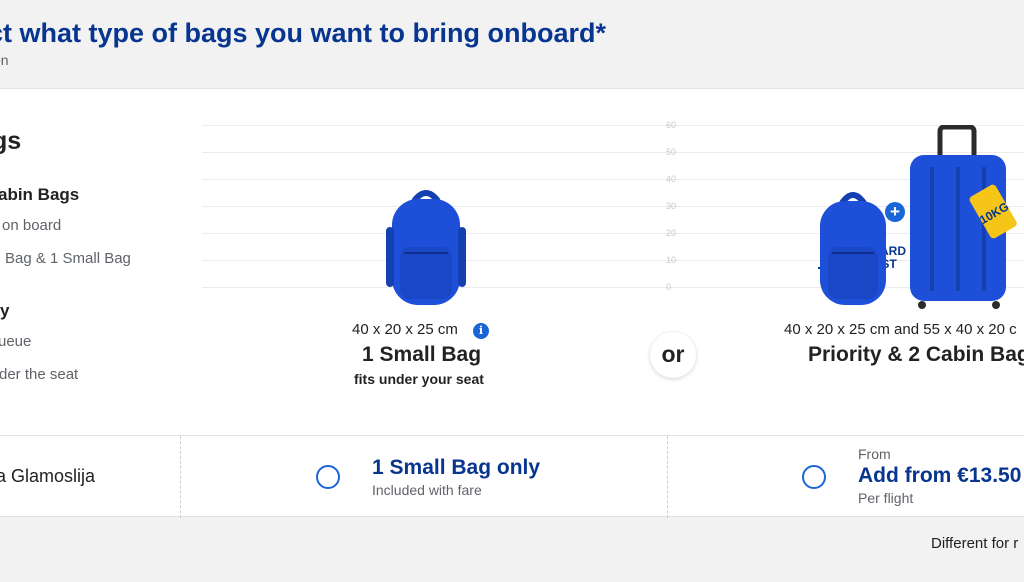 The height and width of the screenshot is (582, 1024). I want to click on small-bag-radio, so click(328, 477).